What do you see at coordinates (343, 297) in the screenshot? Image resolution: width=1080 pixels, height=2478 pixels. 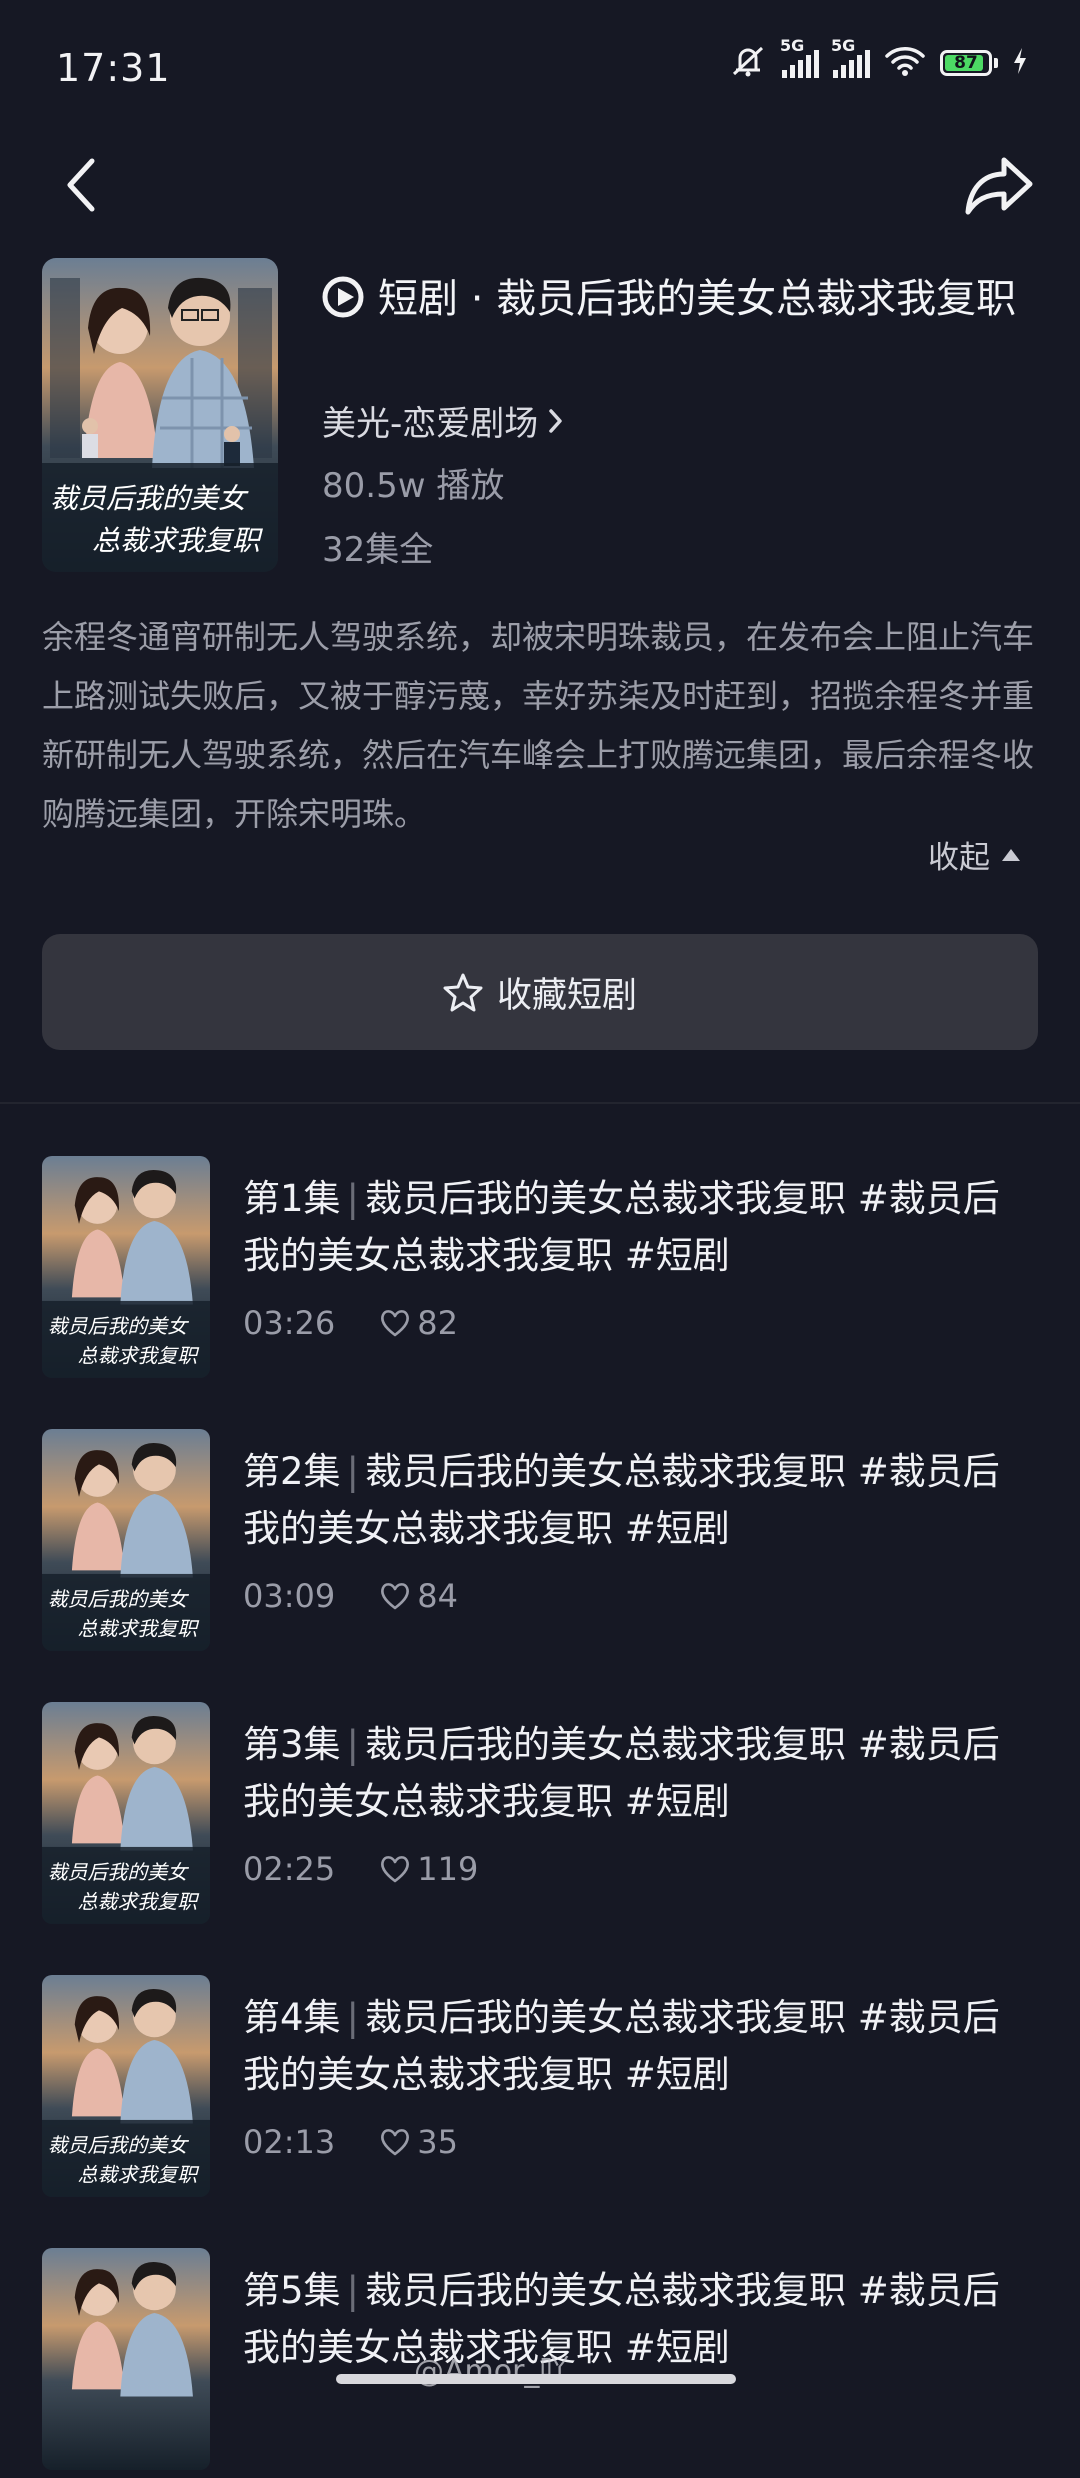 I see `short-drama-icon` at bounding box center [343, 297].